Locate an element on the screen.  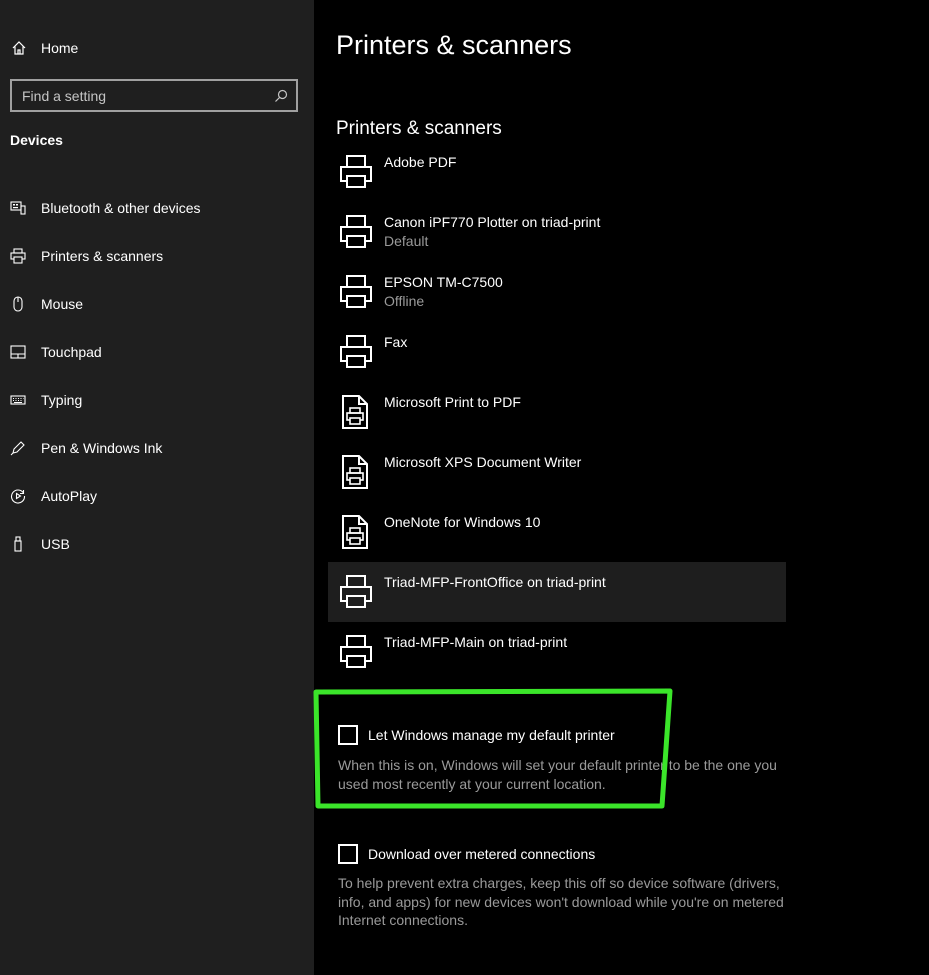
search-box is located at coordinates (154, 95).